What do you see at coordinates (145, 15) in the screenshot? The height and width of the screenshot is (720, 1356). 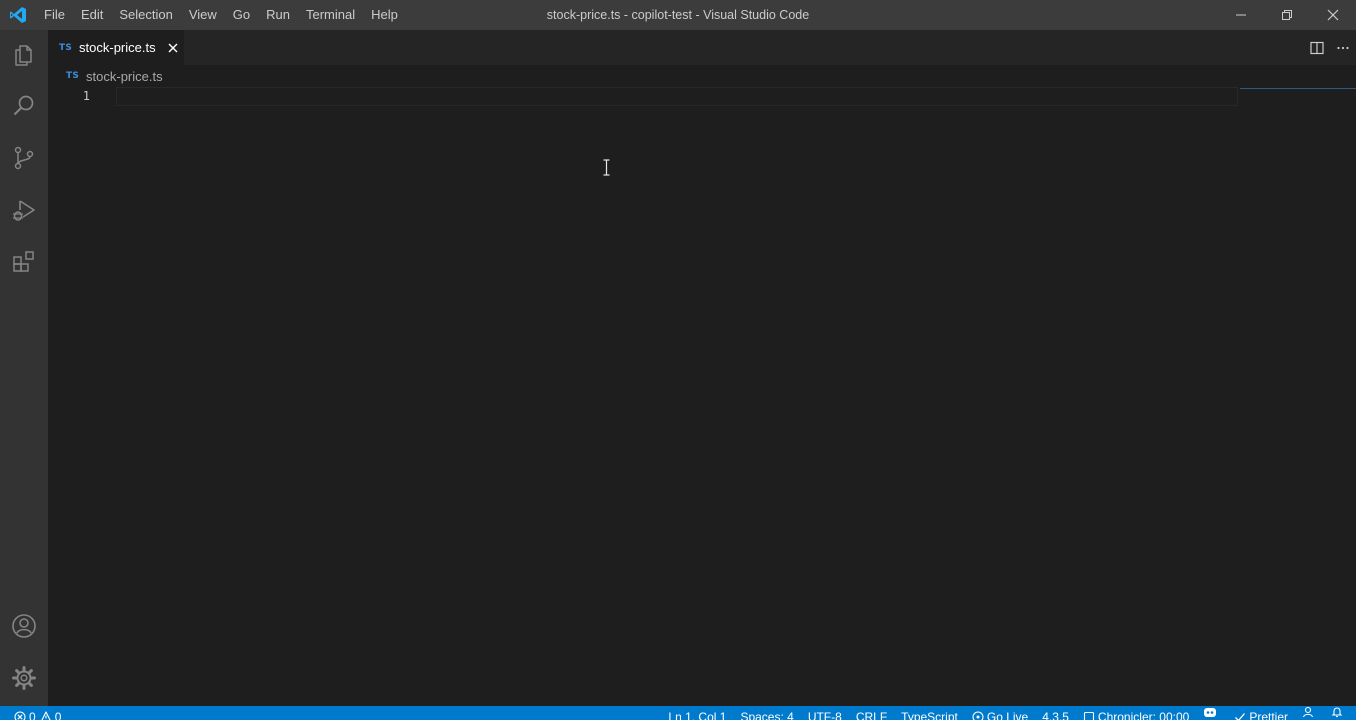 I see `menu-selection: Selection` at bounding box center [145, 15].